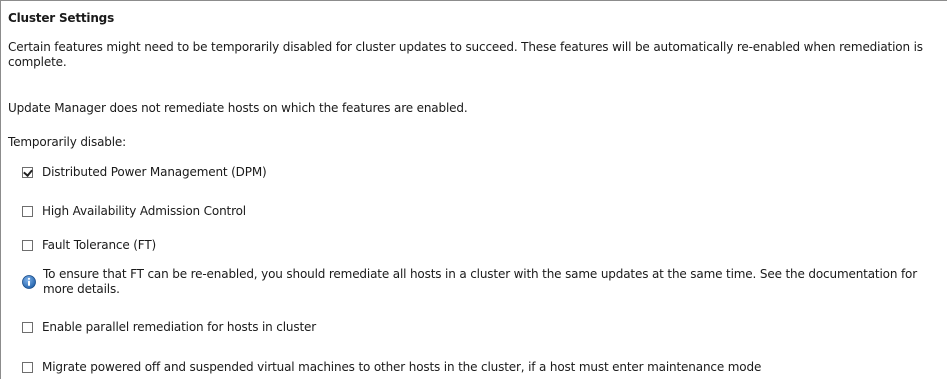 The width and height of the screenshot is (949, 380). I want to click on fault-tolerance-label: Fault Tolerance (FT), so click(99, 245).